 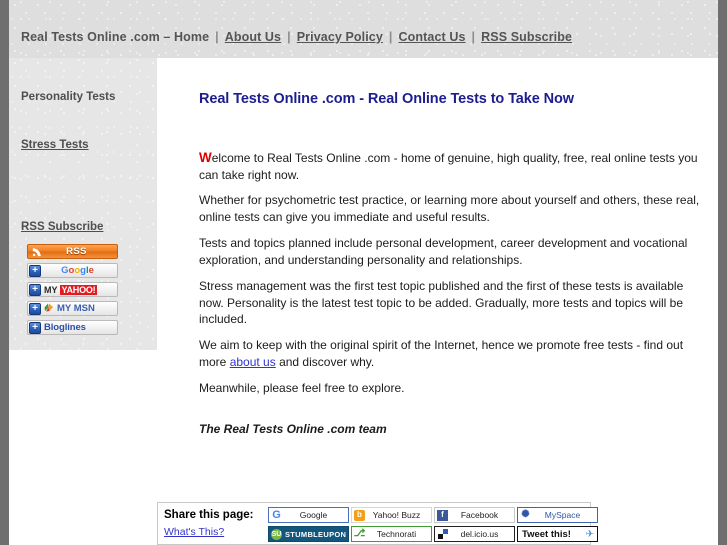 I want to click on nav-link-about-us: About Us, so click(x=253, y=37).